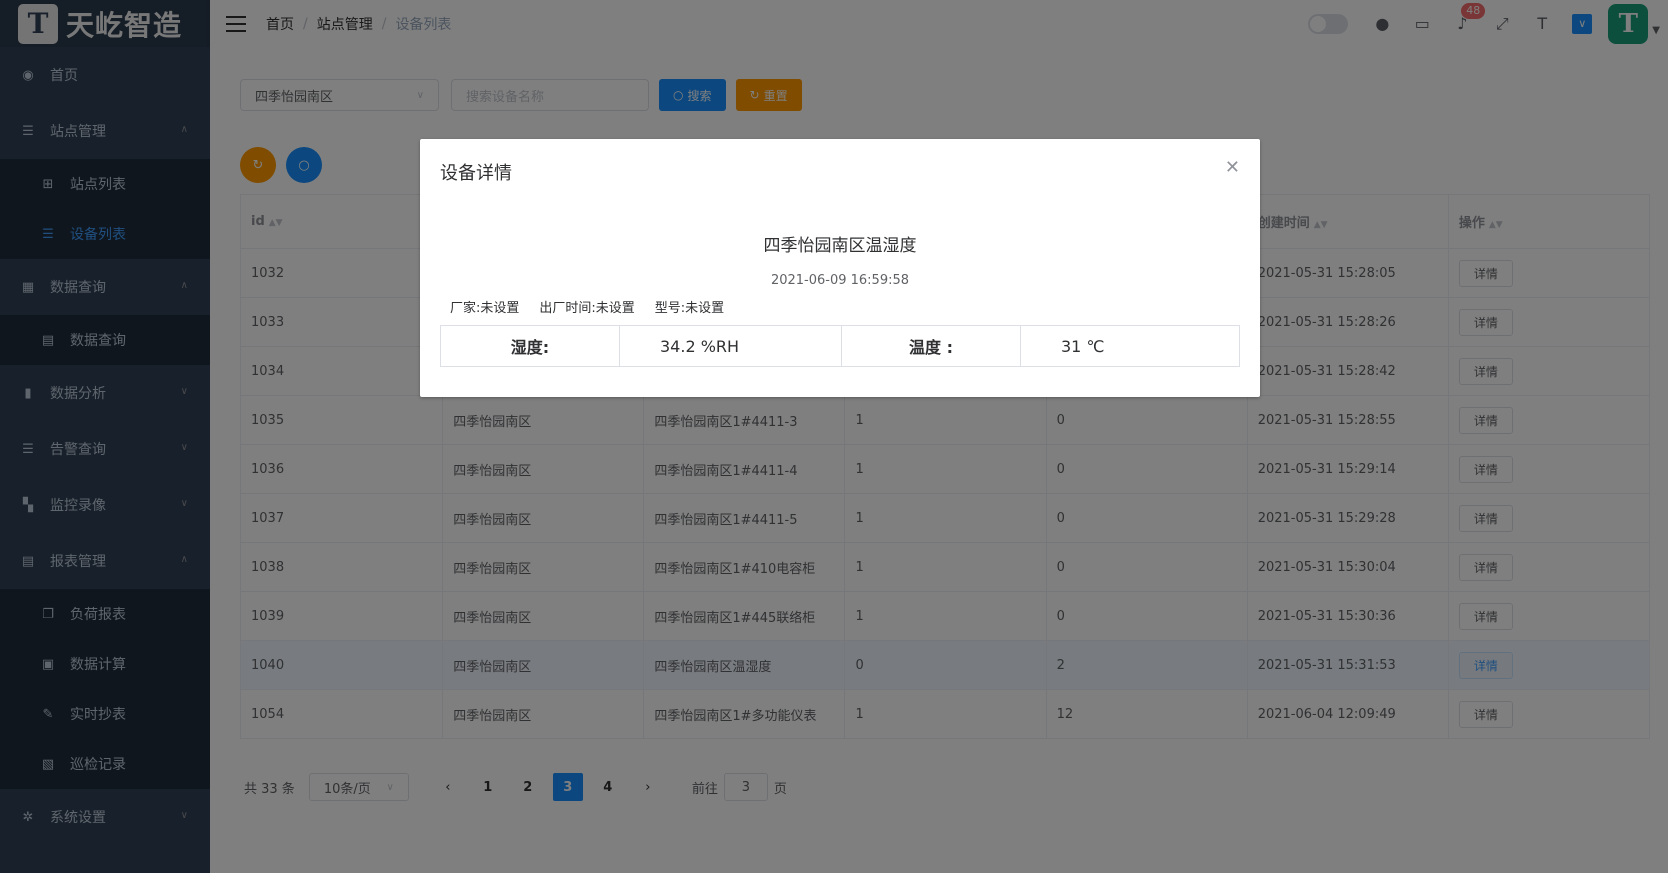 The height and width of the screenshot is (873, 1668). What do you see at coordinates (931, 346) in the screenshot?
I see `temperature-label: 温度 :` at bounding box center [931, 346].